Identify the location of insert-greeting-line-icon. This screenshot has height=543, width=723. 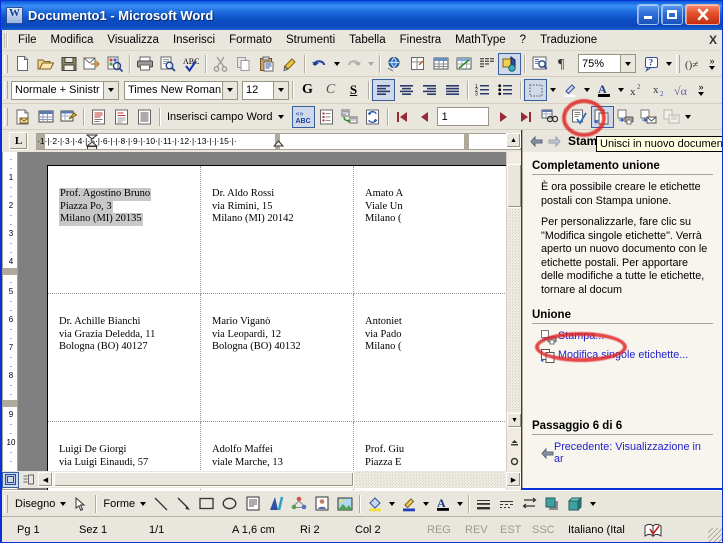
(121, 117).